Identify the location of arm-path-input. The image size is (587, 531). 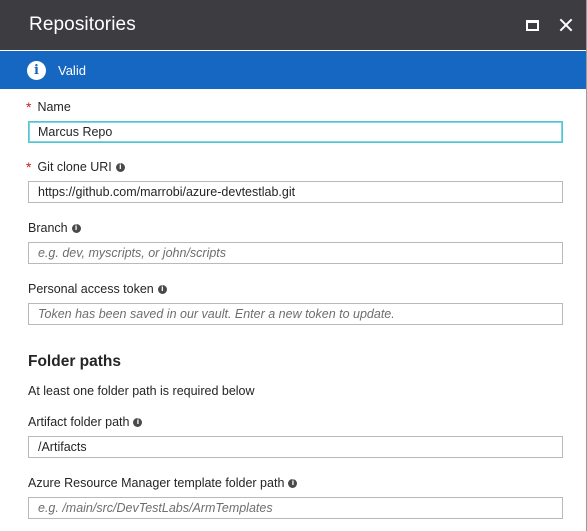
(295, 508).